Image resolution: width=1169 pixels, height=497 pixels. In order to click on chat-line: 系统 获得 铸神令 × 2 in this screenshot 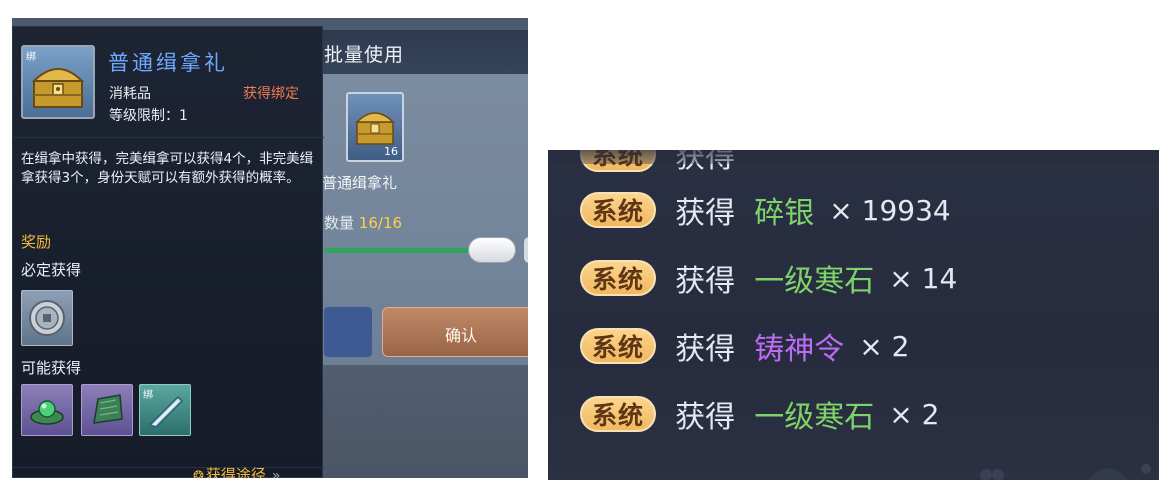, I will do `click(744, 348)`.